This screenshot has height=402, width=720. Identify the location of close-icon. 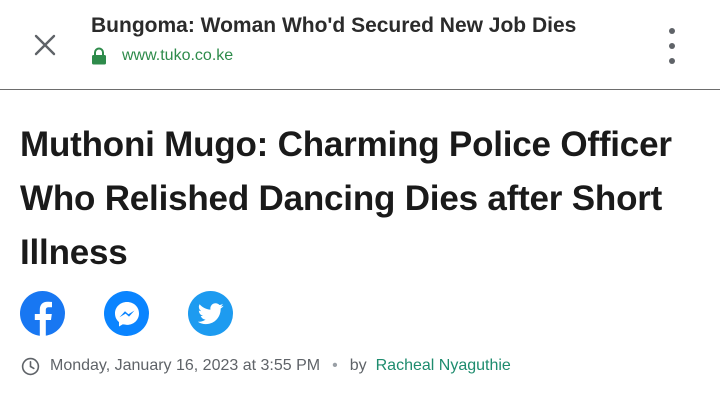
(45, 45).